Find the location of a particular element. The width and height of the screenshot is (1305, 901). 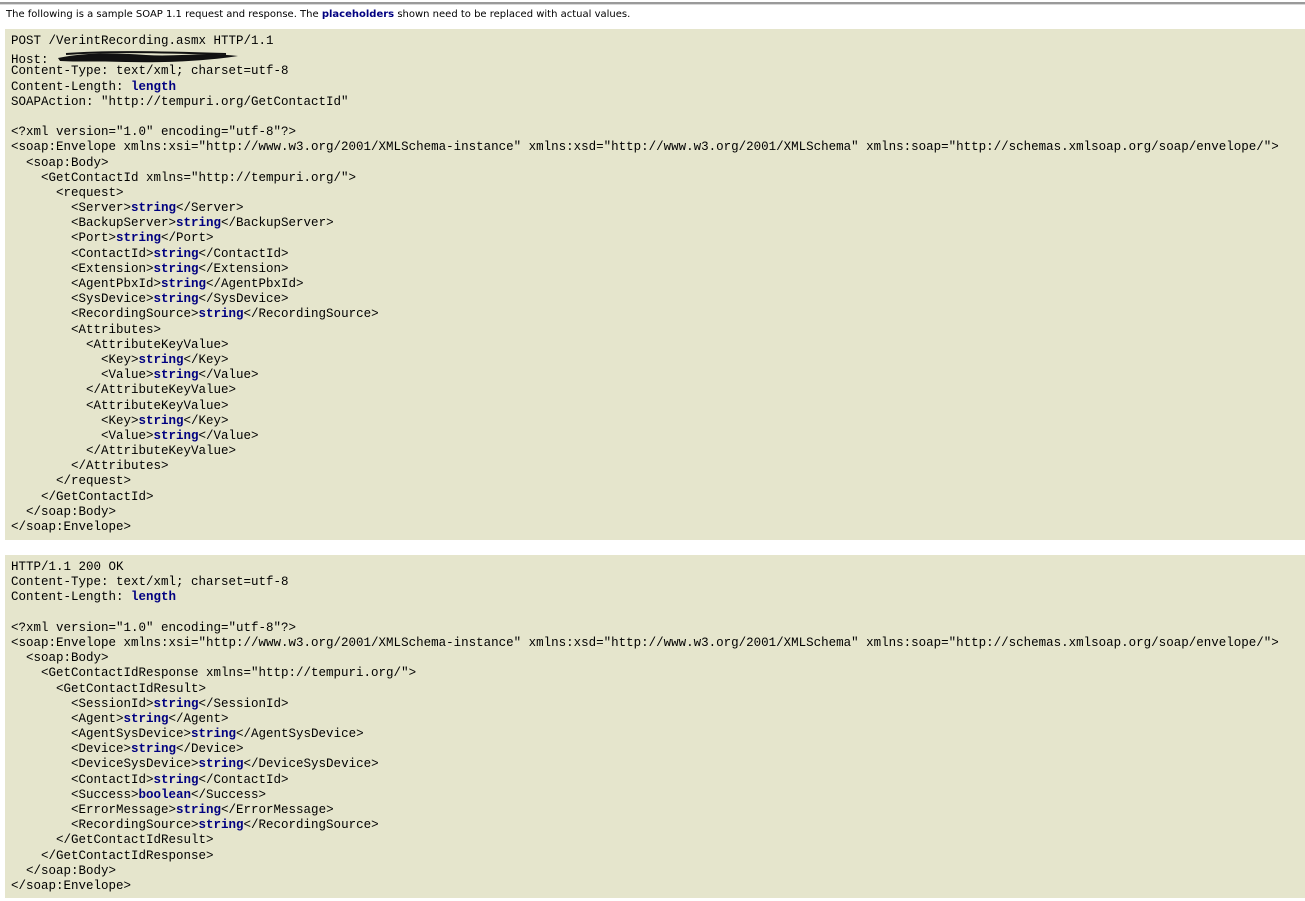

code-text: <DeviceSysDevice> is located at coordinates (105, 764).